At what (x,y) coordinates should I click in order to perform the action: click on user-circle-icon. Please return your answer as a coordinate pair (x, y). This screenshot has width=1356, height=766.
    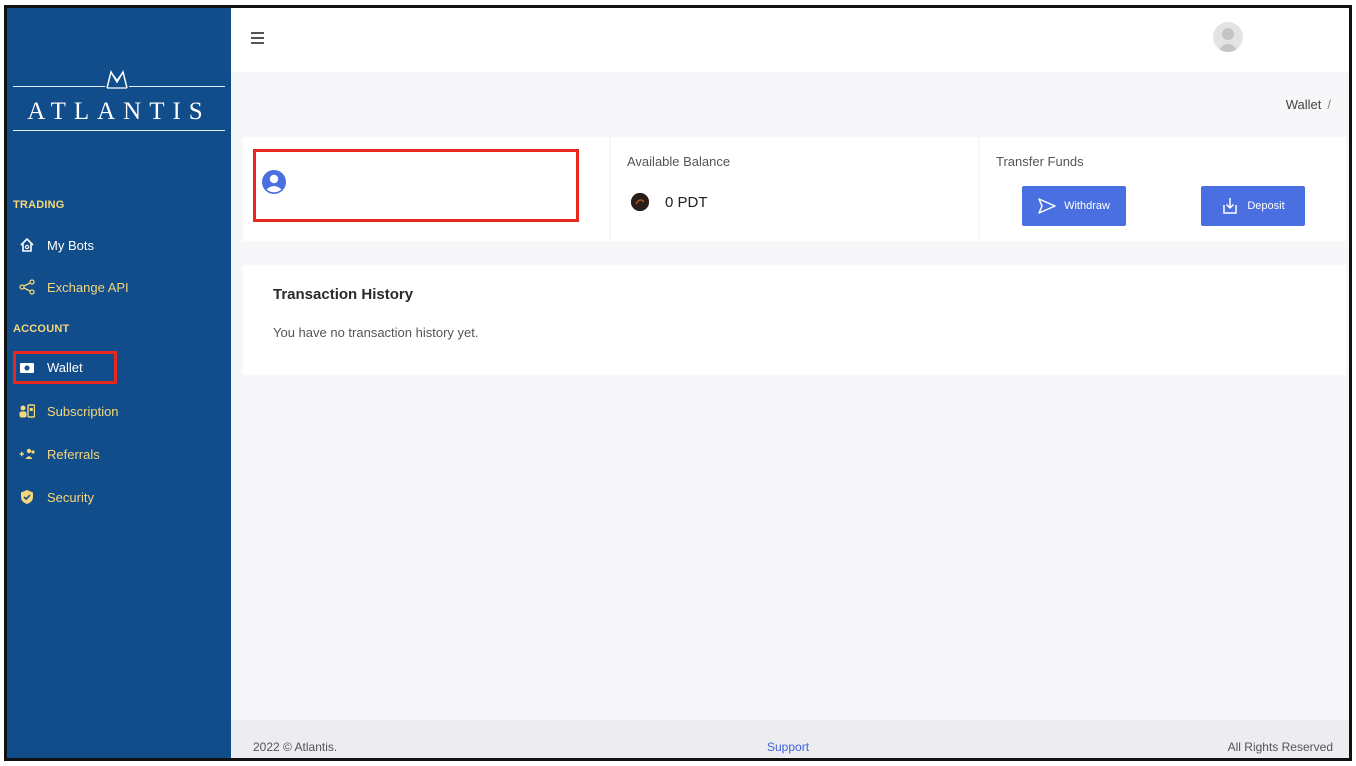
    Looking at the image, I should click on (274, 182).